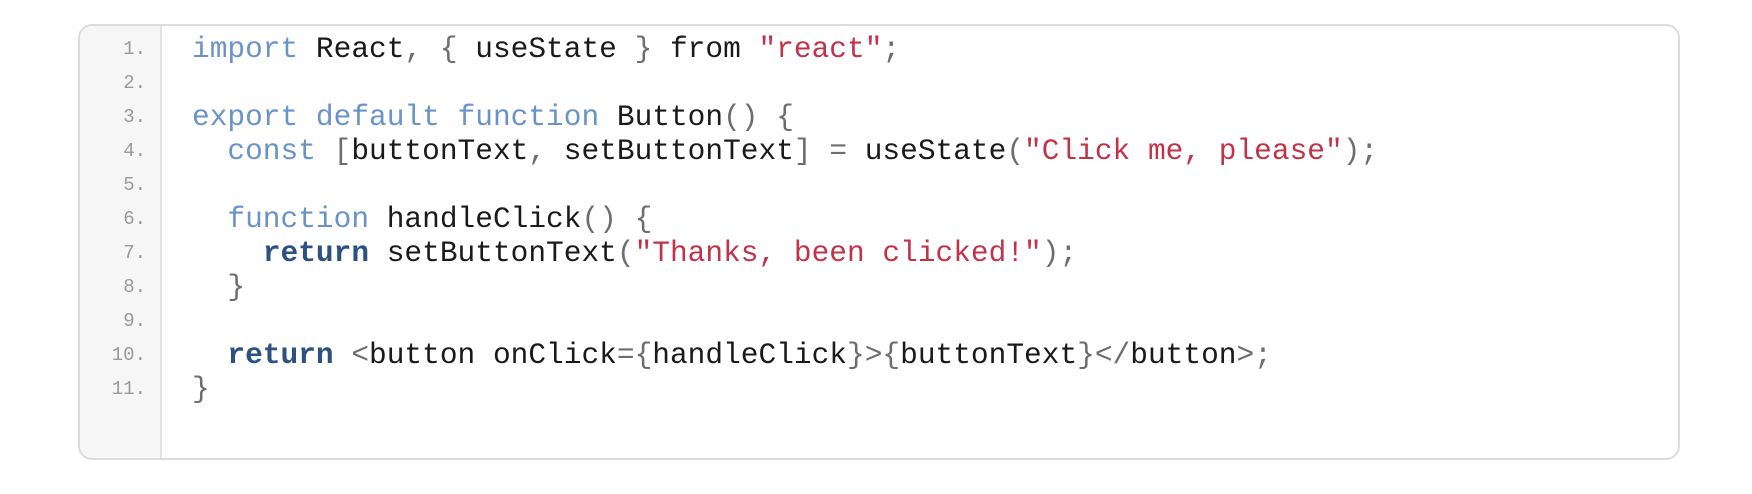 This screenshot has width=1752, height=494. What do you see at coordinates (1183, 151) in the screenshot?
I see `code-token: "Click me, please"` at bounding box center [1183, 151].